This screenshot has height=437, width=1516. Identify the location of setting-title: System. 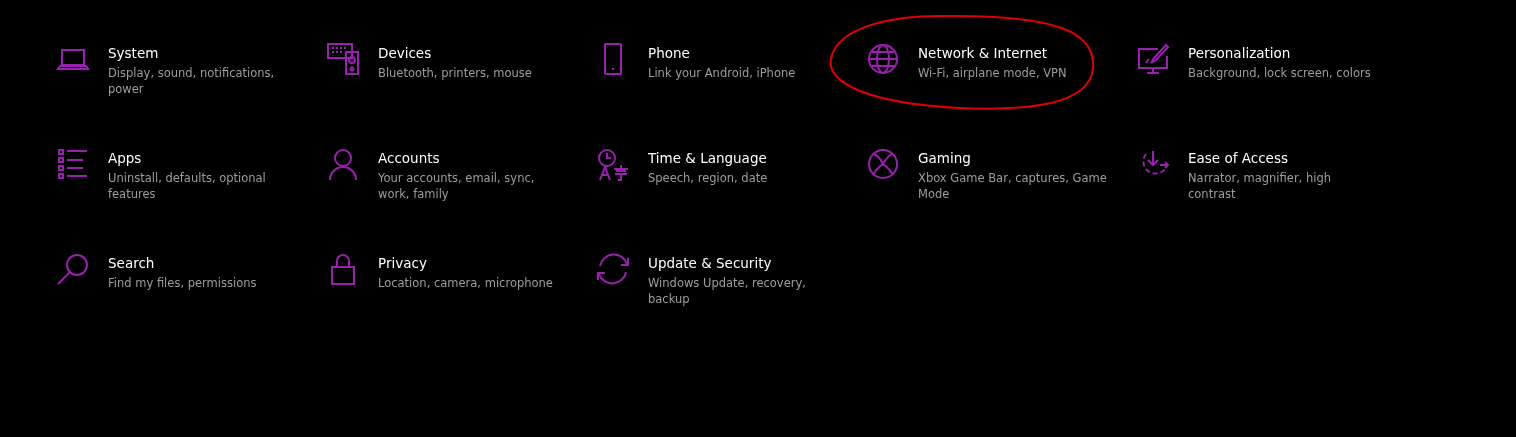
(191, 53).